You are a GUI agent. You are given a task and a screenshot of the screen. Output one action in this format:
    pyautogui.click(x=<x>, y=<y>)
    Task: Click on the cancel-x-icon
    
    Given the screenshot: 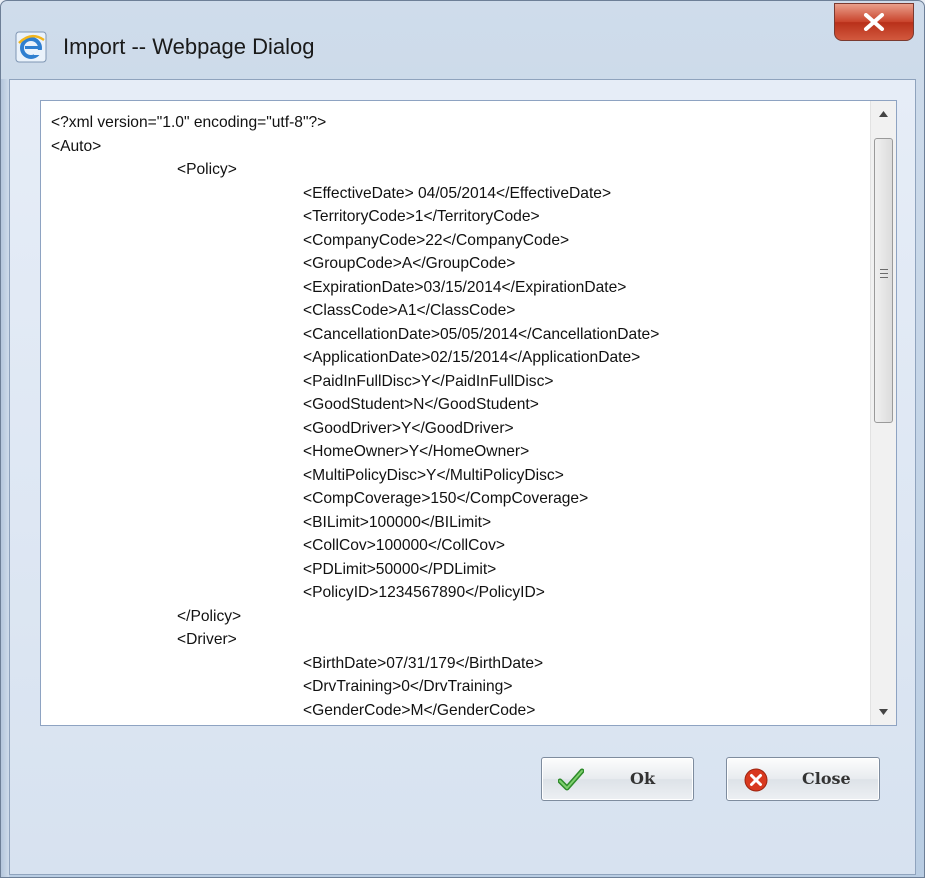 What is the action you would take?
    pyautogui.click(x=756, y=780)
    